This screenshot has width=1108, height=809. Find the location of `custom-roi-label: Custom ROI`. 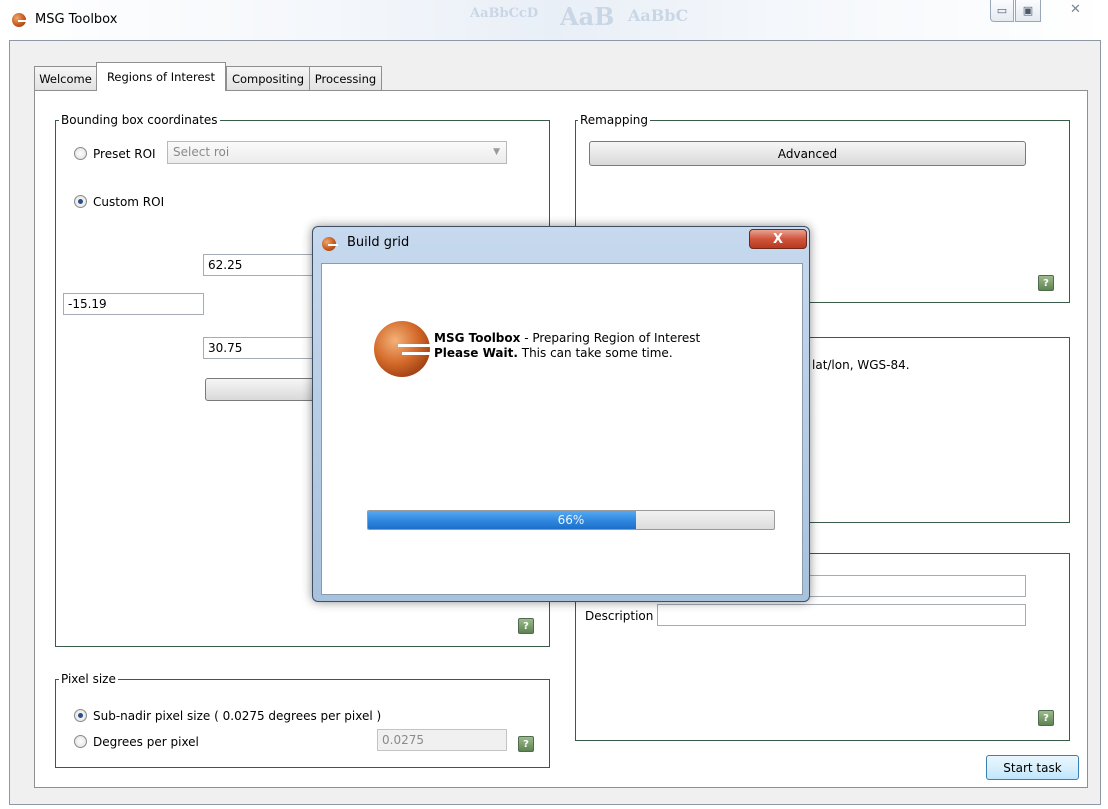

custom-roi-label: Custom ROI is located at coordinates (128, 202).